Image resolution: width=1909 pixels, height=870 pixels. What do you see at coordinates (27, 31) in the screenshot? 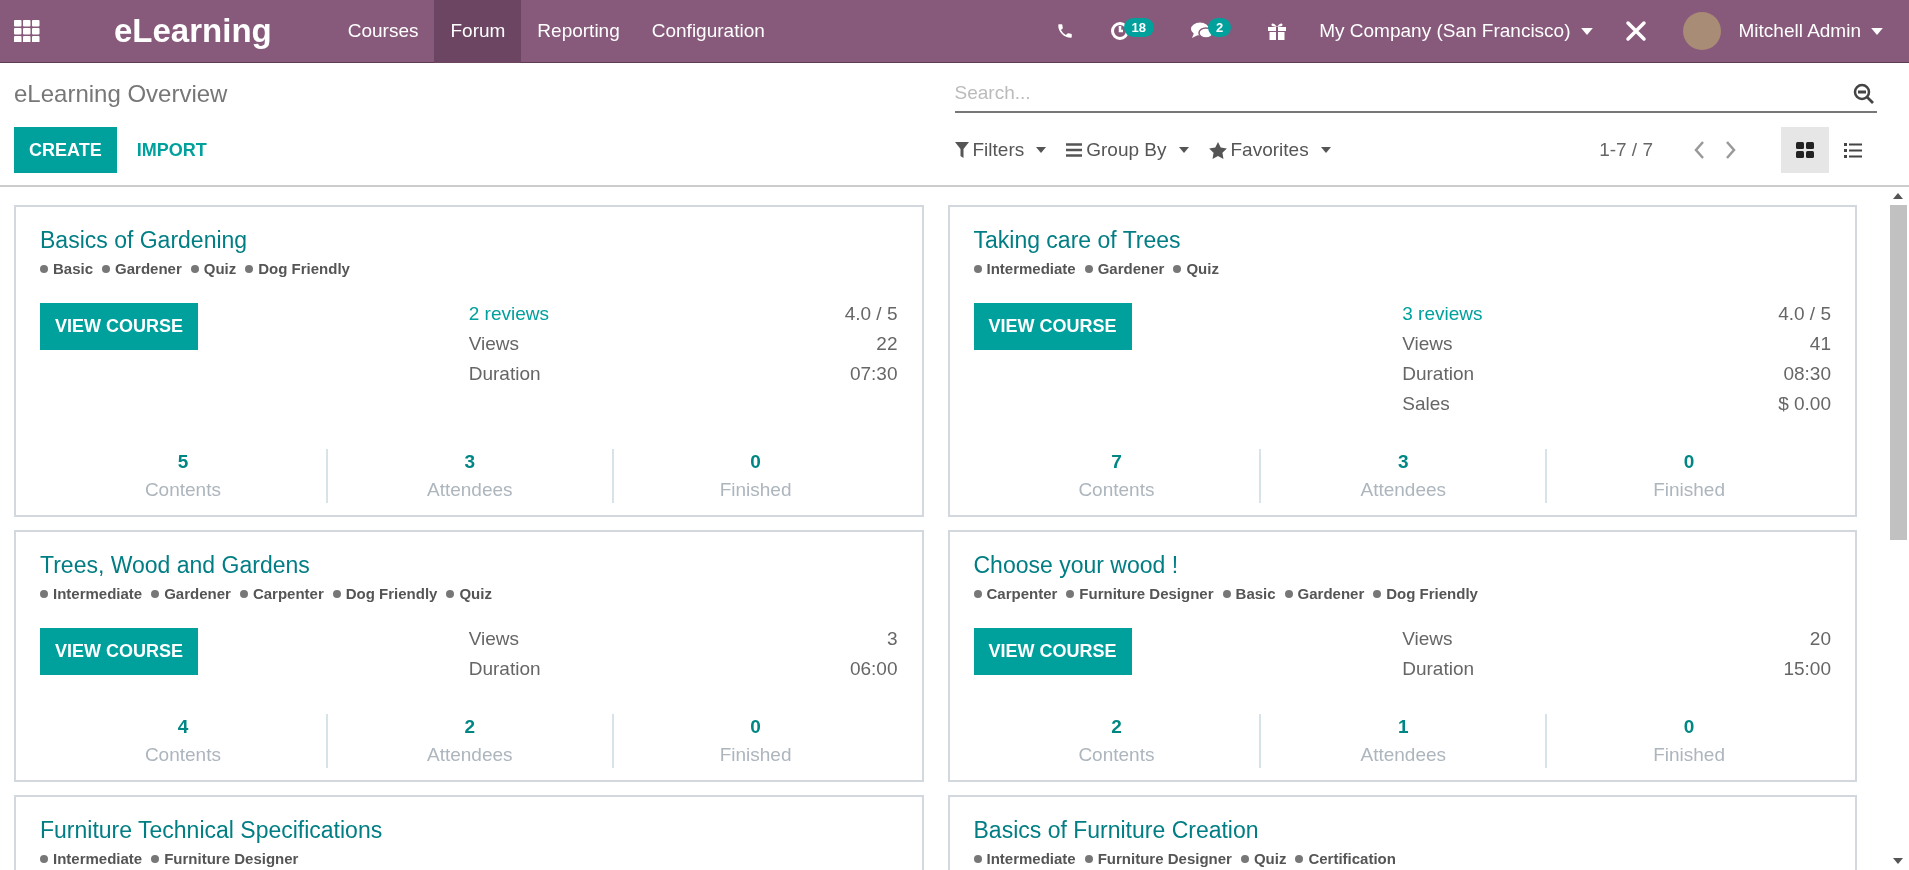
I see `apps-grid-icon` at bounding box center [27, 31].